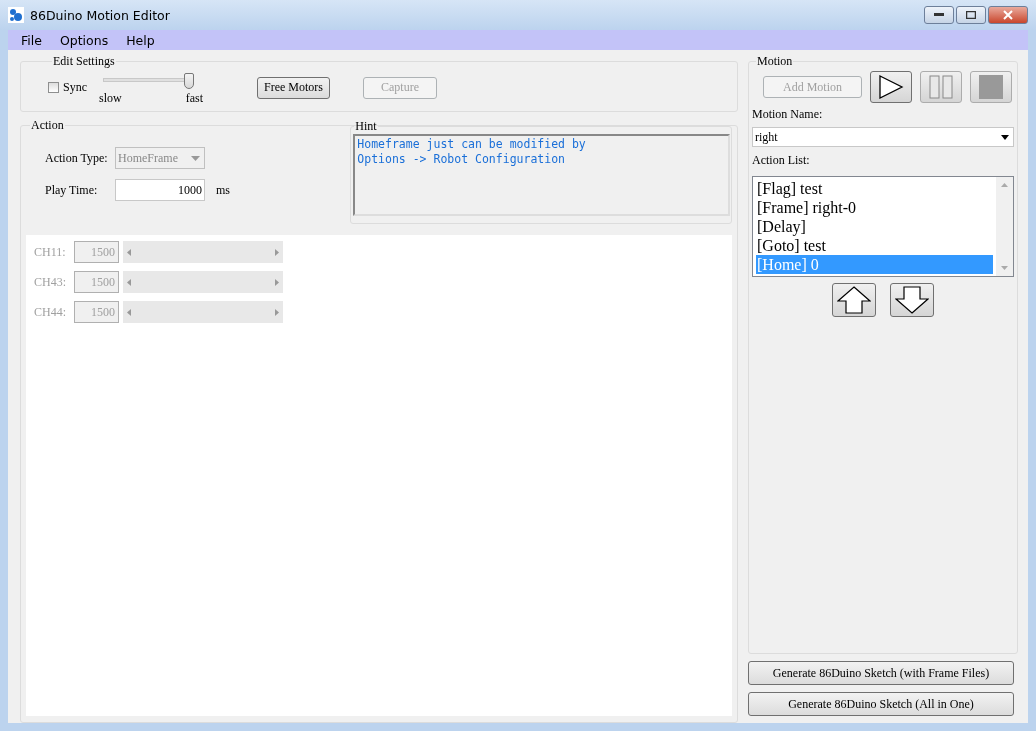  What do you see at coordinates (881, 673) in the screenshot?
I see `generate-sketch-button: Generate 86Duino Sketch (with Frame Files)` at bounding box center [881, 673].